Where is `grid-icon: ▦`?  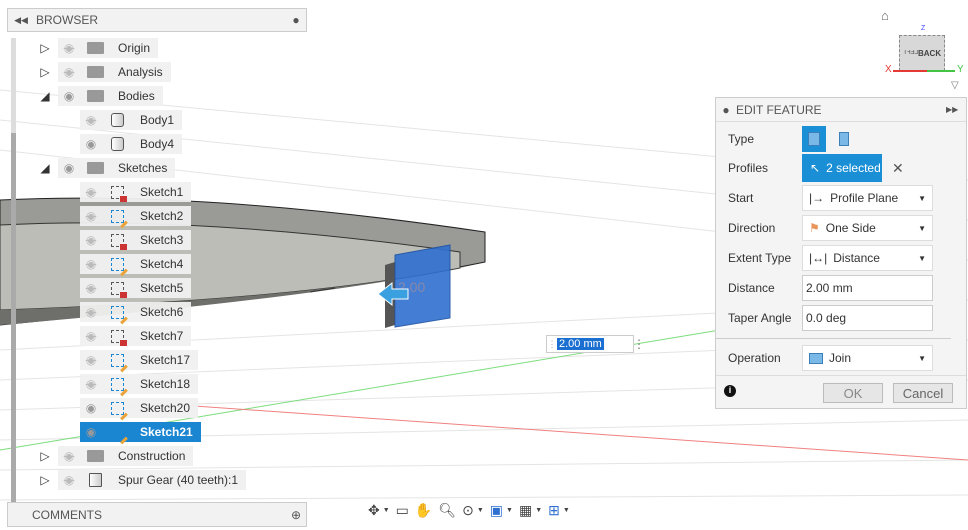 grid-icon: ▦ is located at coordinates (525, 510).